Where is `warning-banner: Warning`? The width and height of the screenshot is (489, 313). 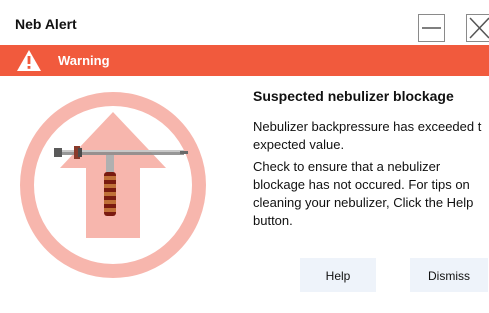
warning-banner: Warning is located at coordinates (244, 60).